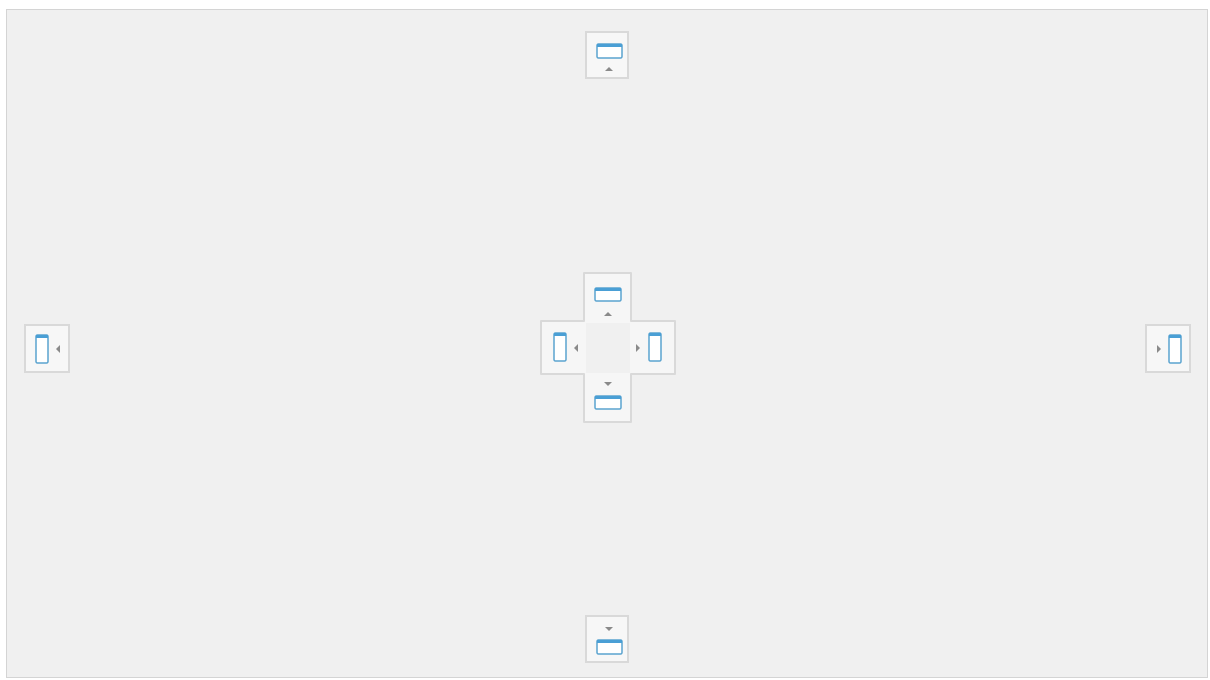 The height and width of the screenshot is (680, 1210). I want to click on dock-center-bottom, so click(607, 397).